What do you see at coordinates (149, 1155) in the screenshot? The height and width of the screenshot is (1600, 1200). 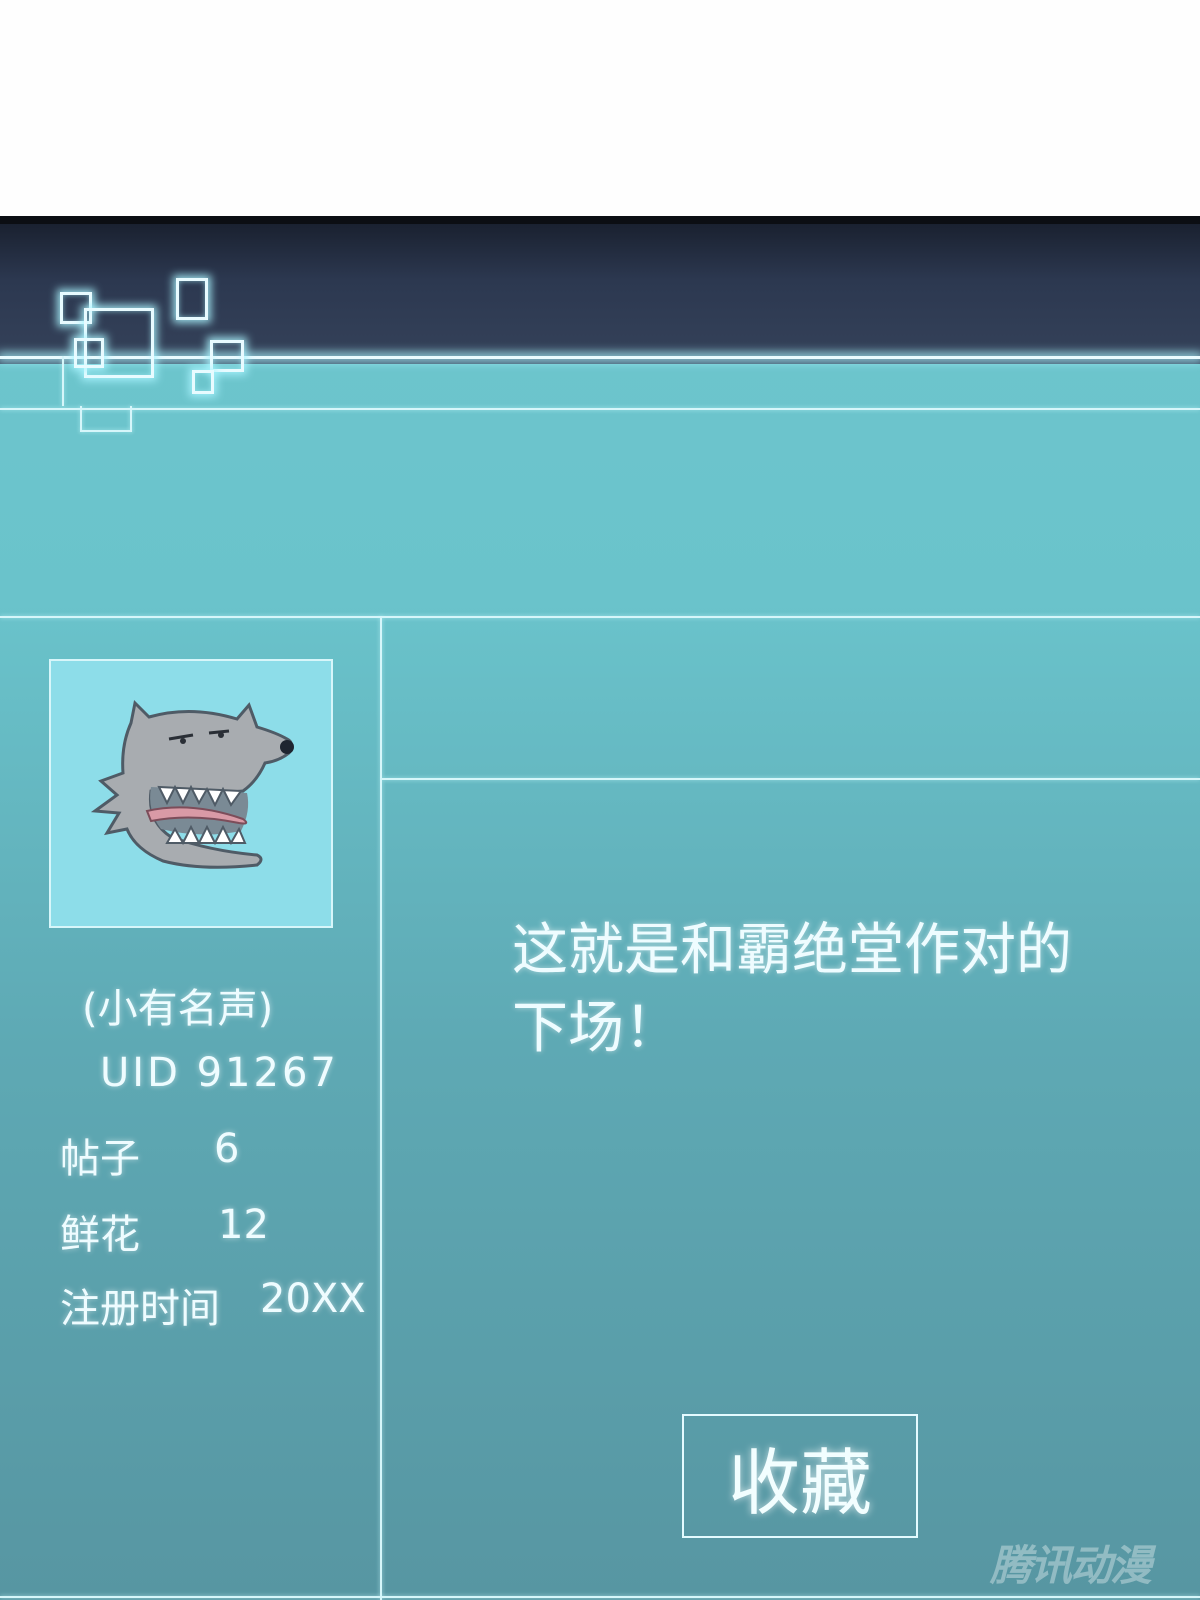 I see `stat-posts: 帖子 6` at bounding box center [149, 1155].